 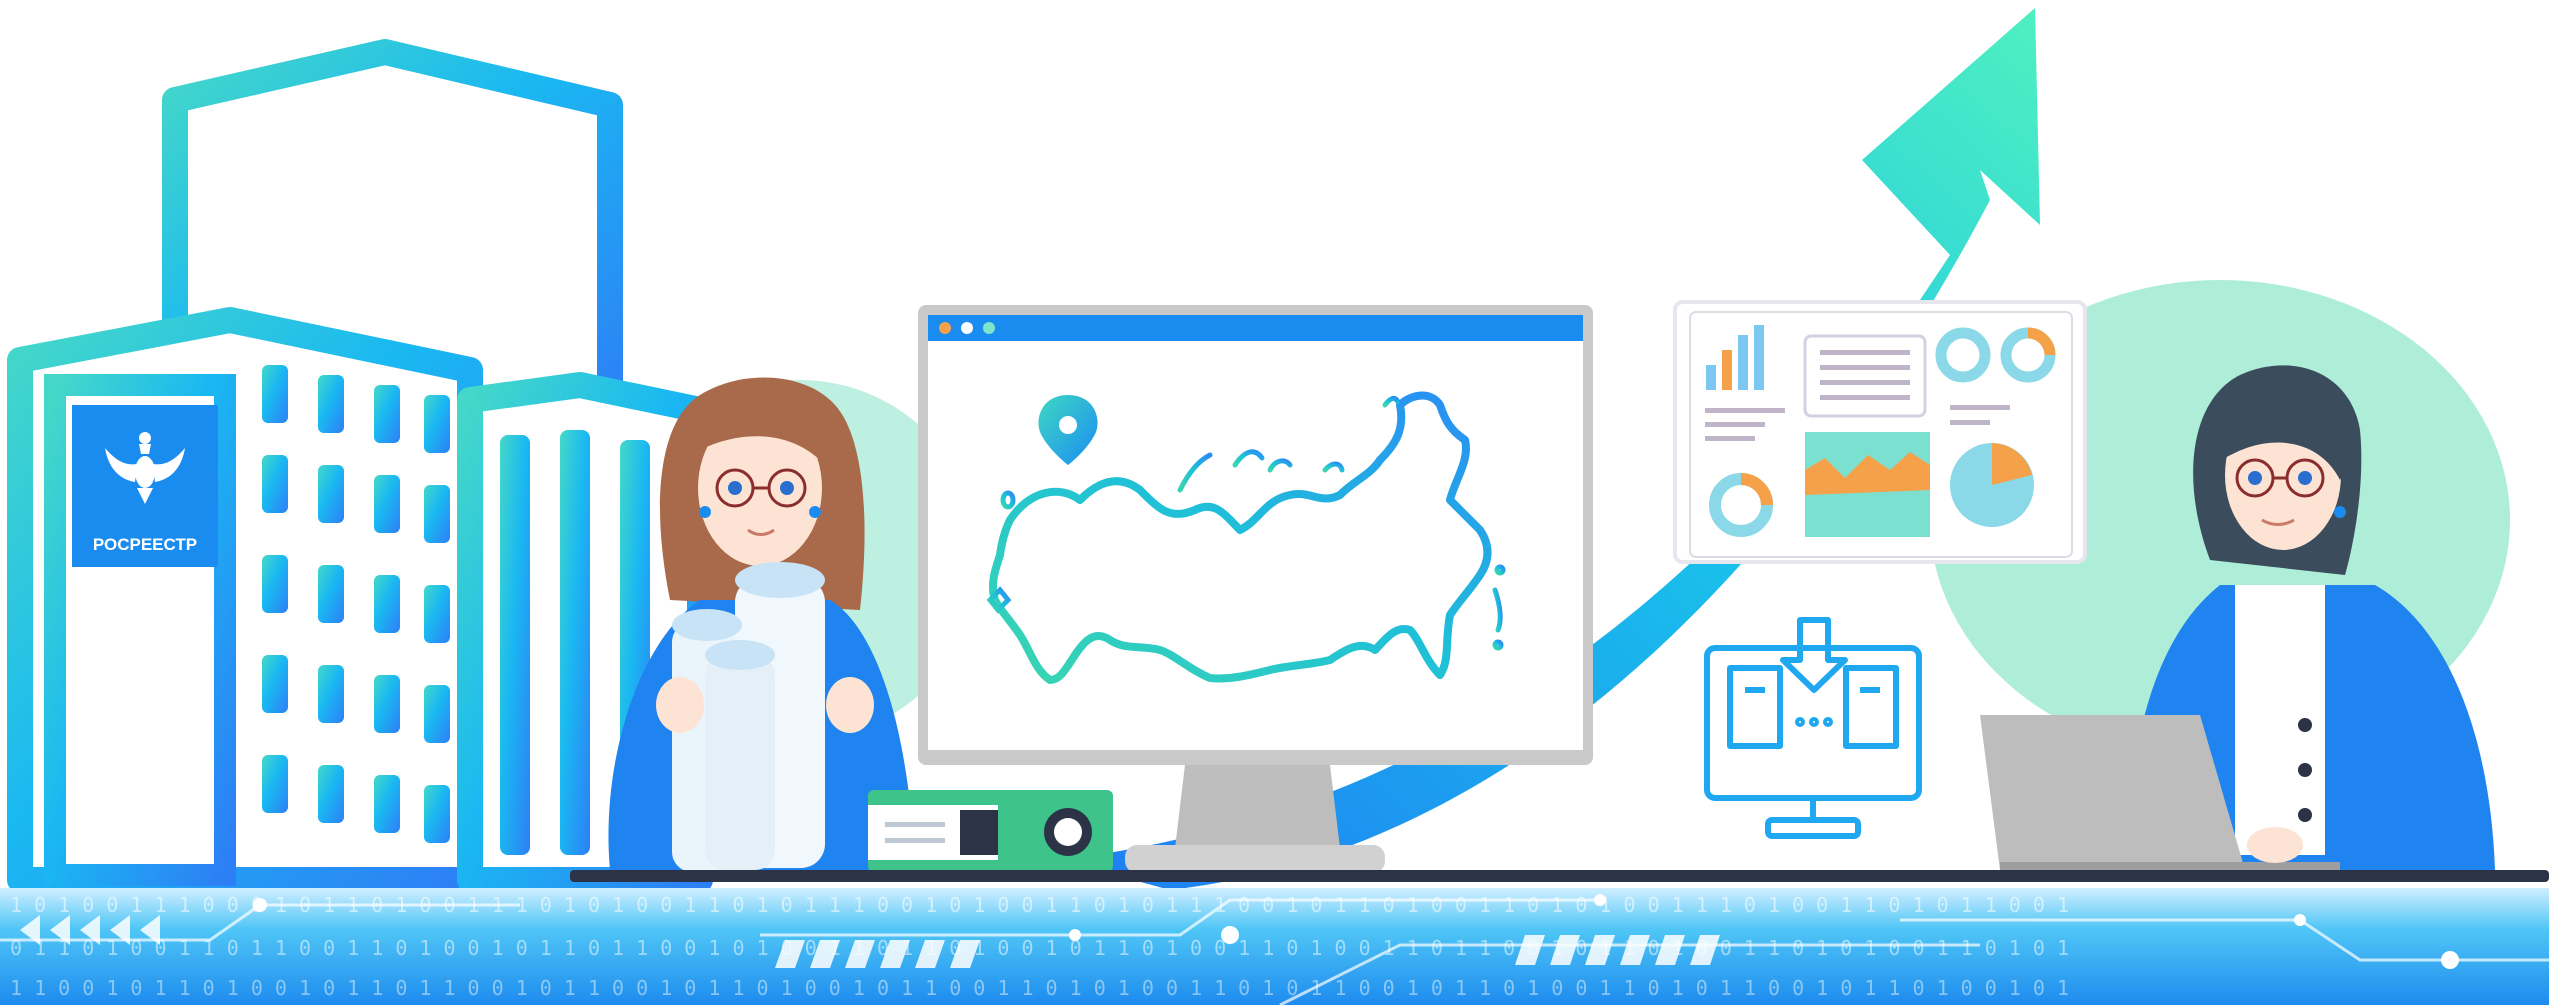 I want to click on map-monitor, so click(x=1255, y=589).